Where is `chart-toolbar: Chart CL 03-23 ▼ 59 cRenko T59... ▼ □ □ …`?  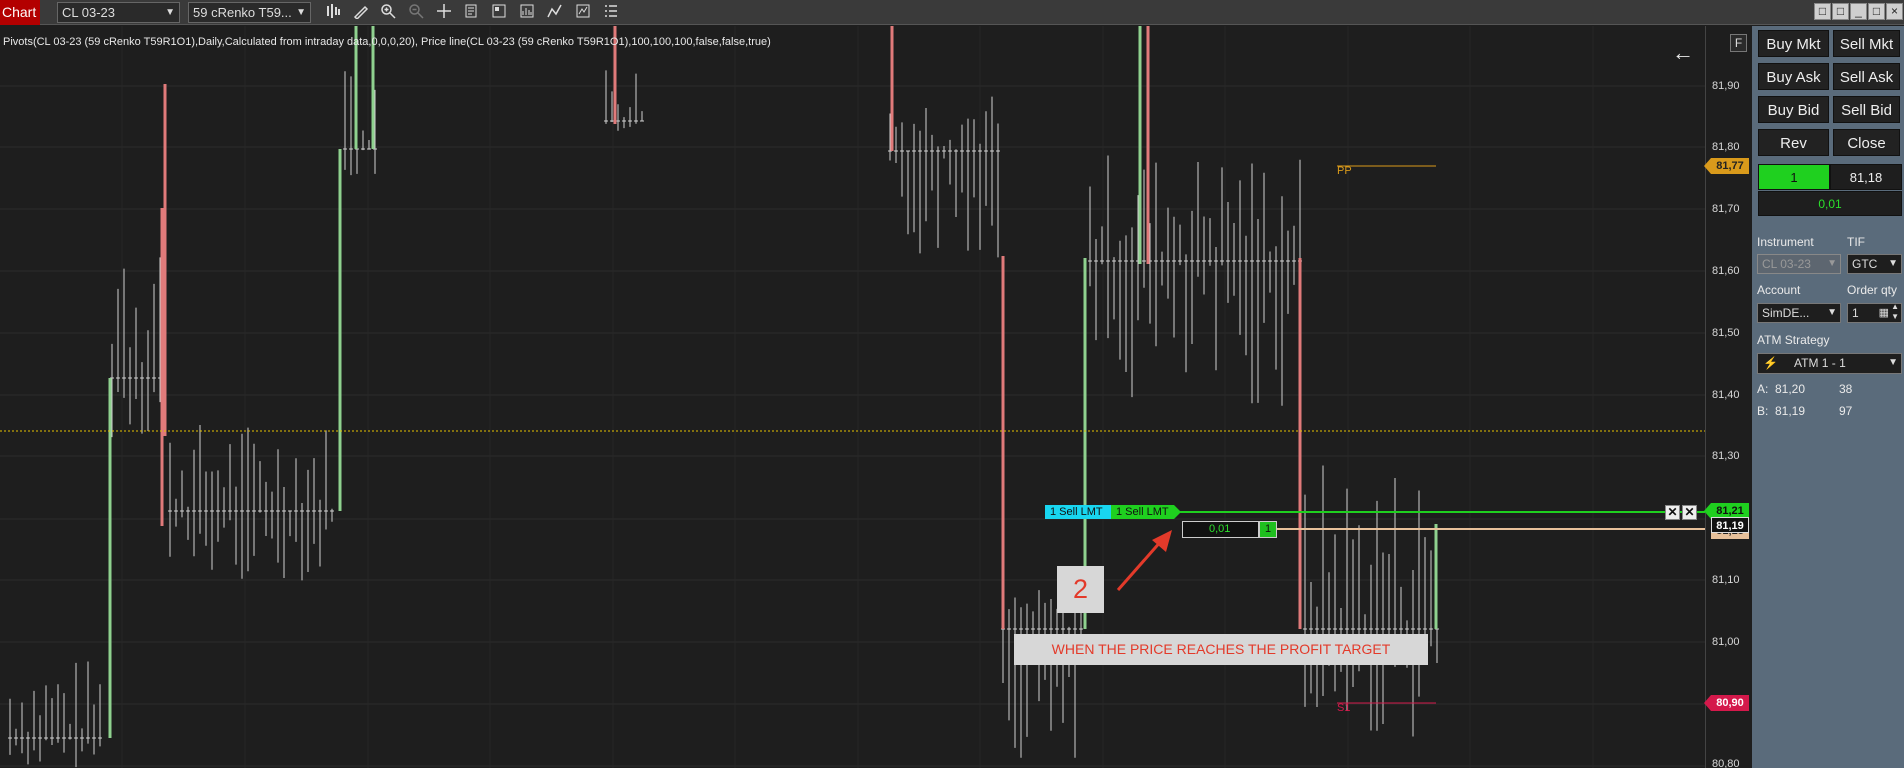 chart-toolbar: Chart CL 03-23 ▼ 59 cRenko T59... ▼ □ □ … is located at coordinates (952, 12).